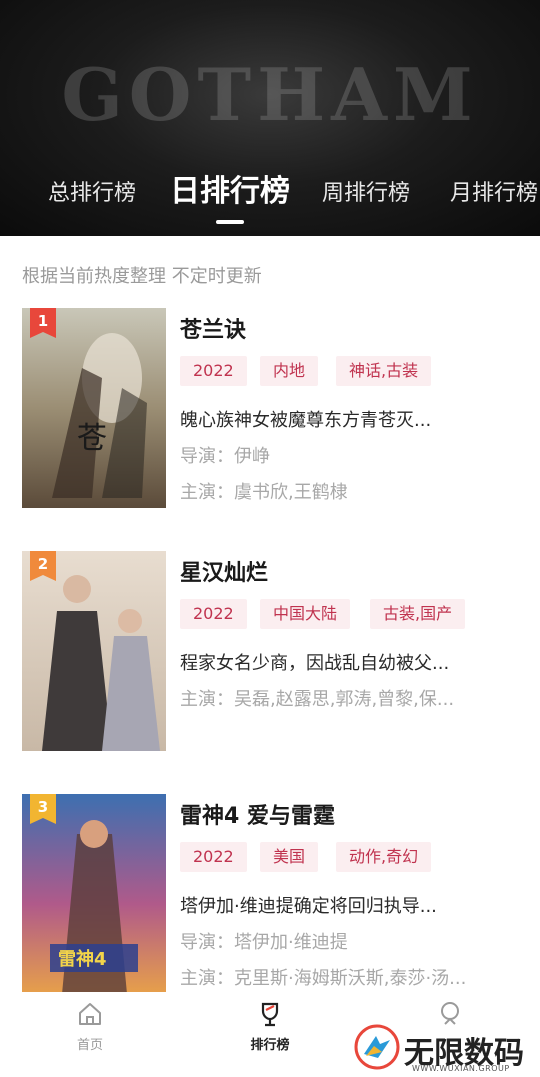 The image size is (540, 1077). I want to click on nav-home: 首页, so click(90, 1026).